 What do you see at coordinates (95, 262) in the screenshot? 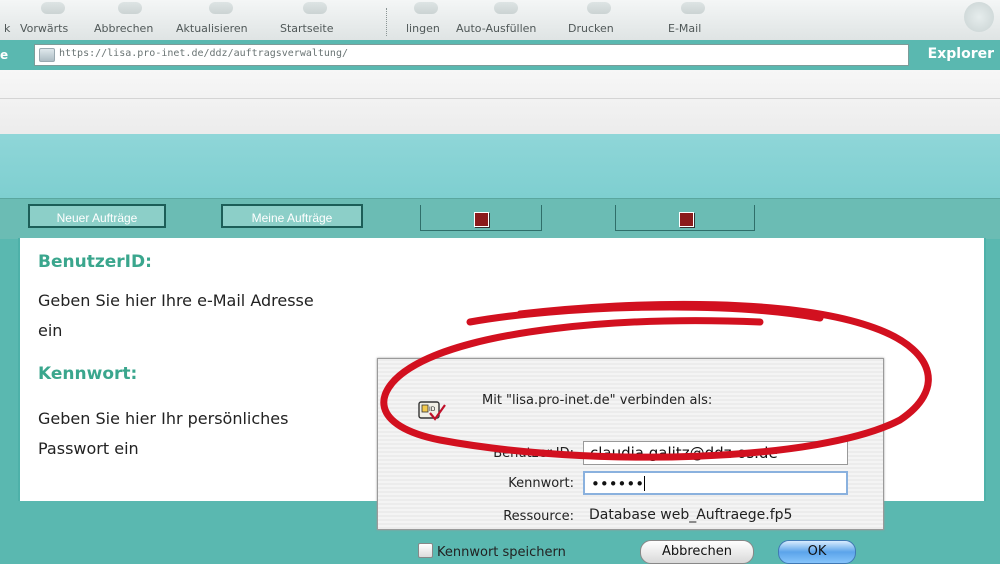
I see `user-id-heading: BenutzerID:` at bounding box center [95, 262].